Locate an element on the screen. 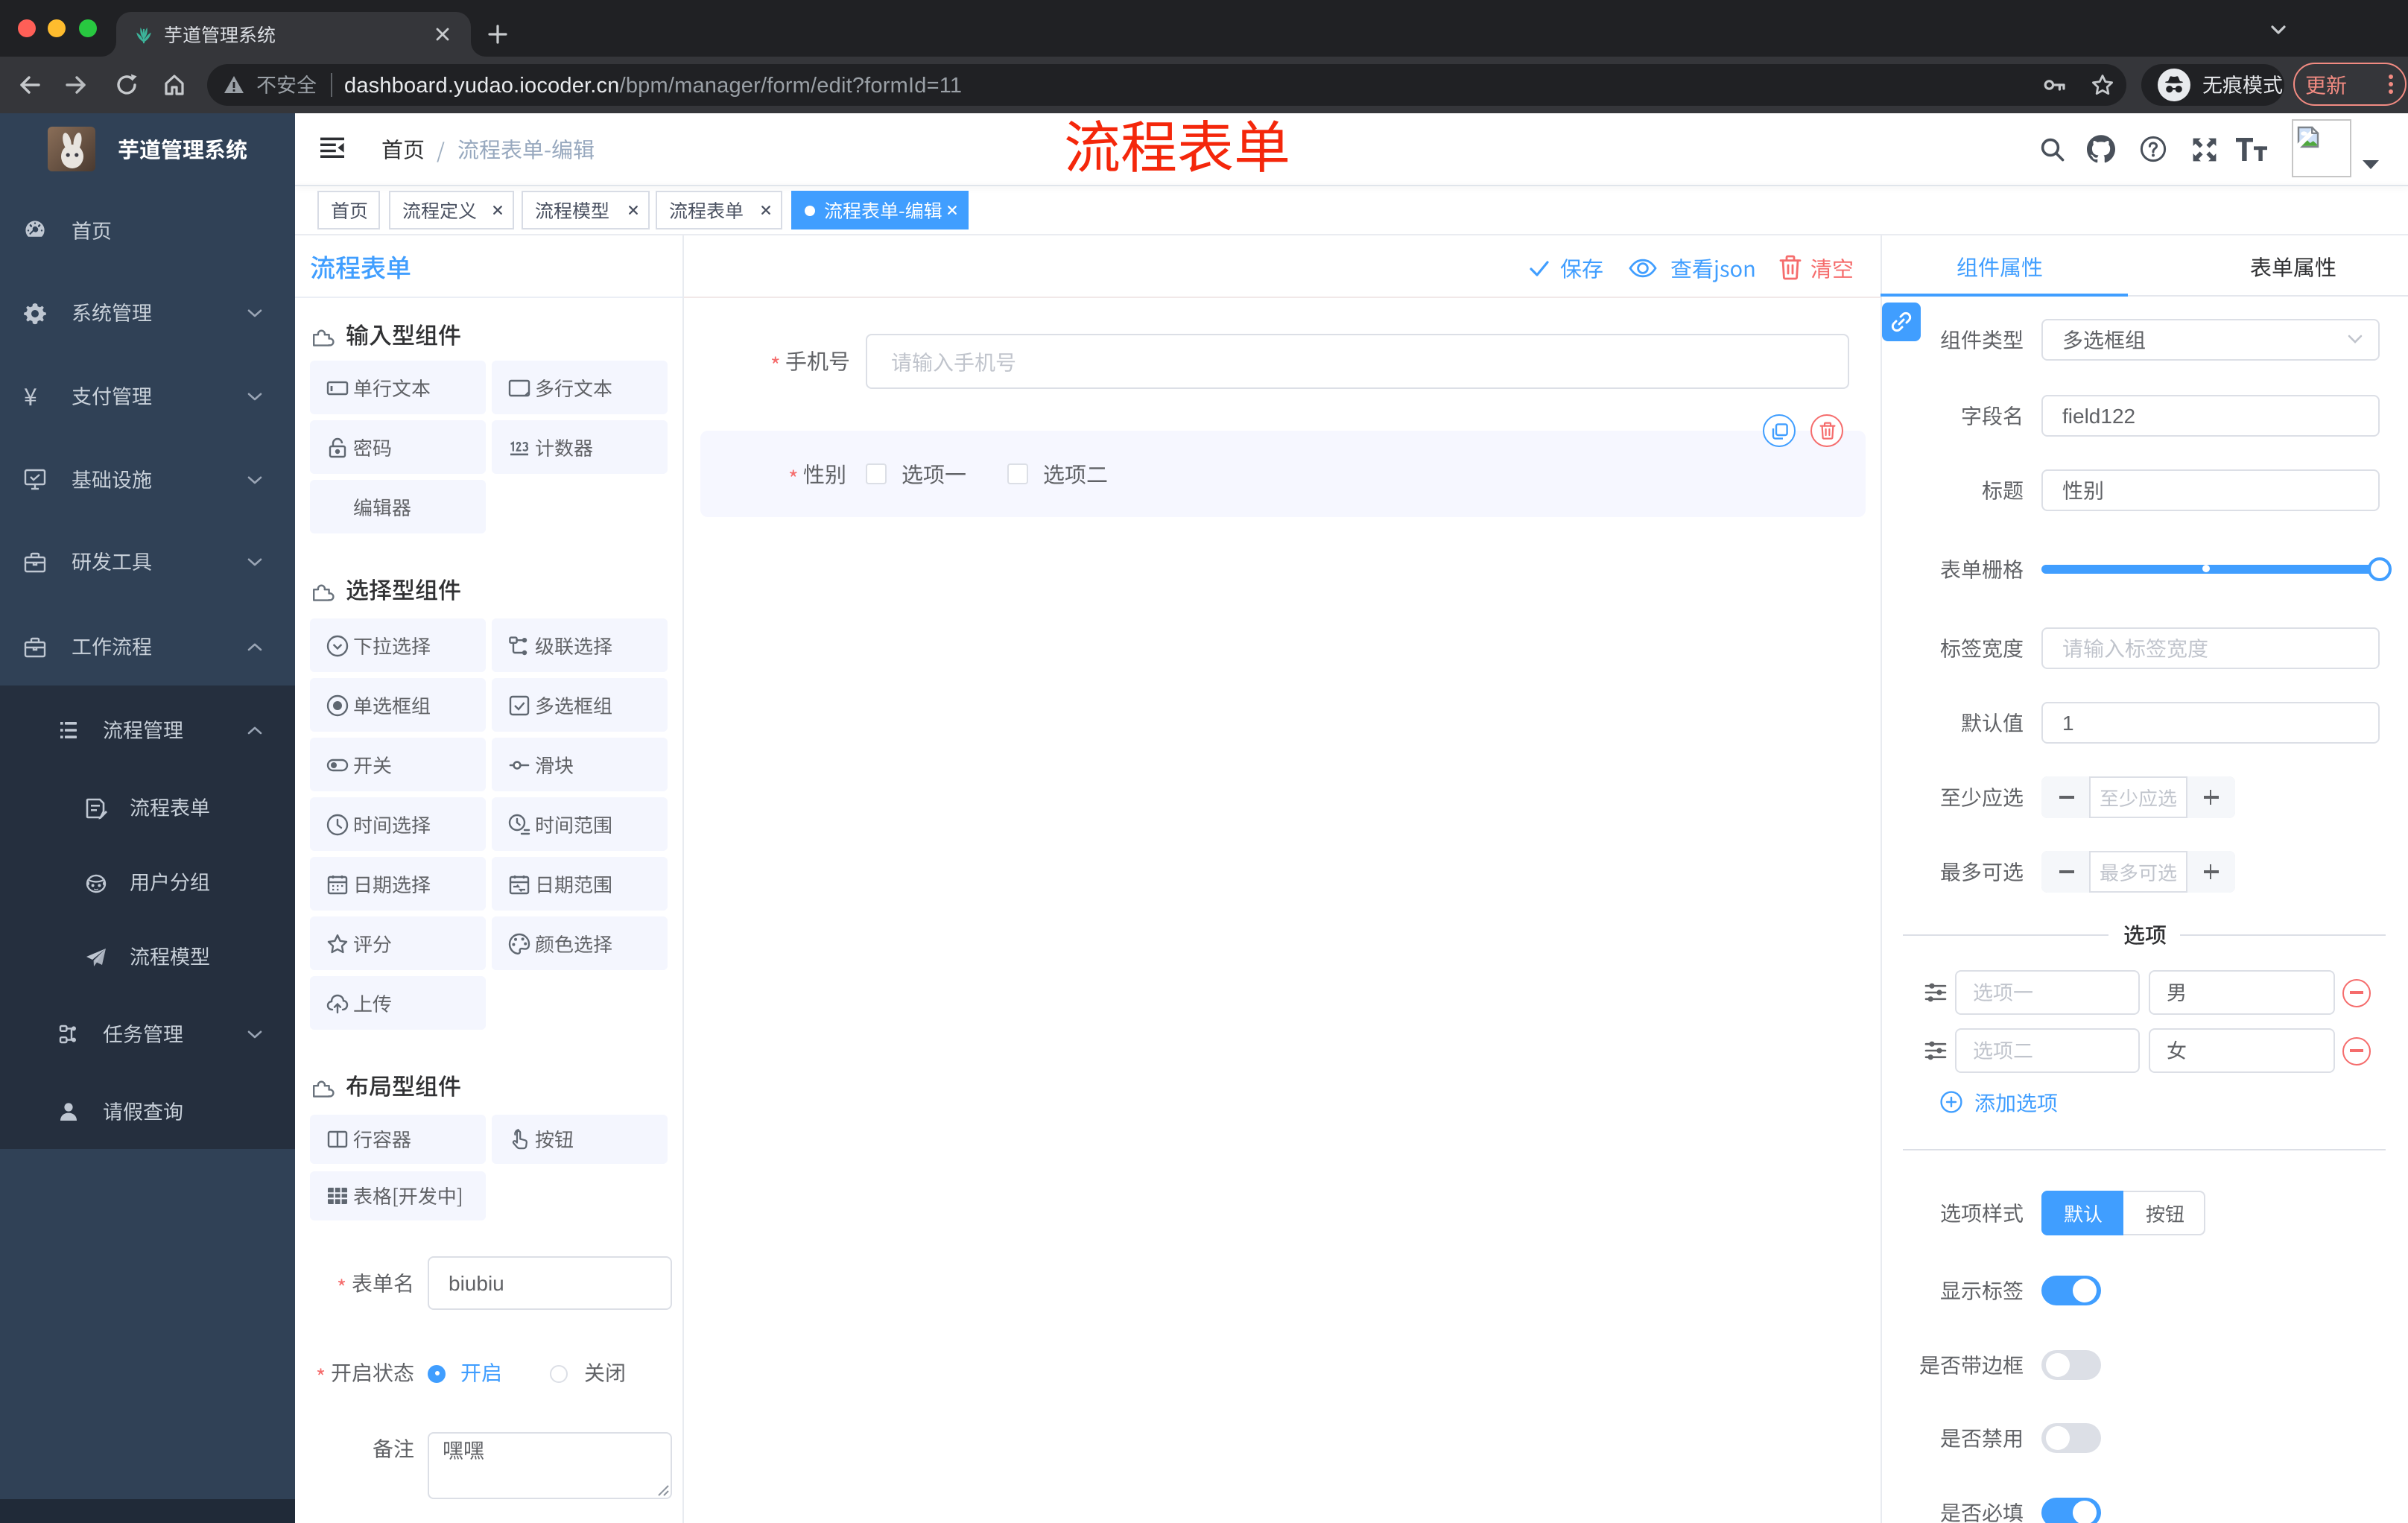  svg-text: biubiu is located at coordinates (476, 1283).